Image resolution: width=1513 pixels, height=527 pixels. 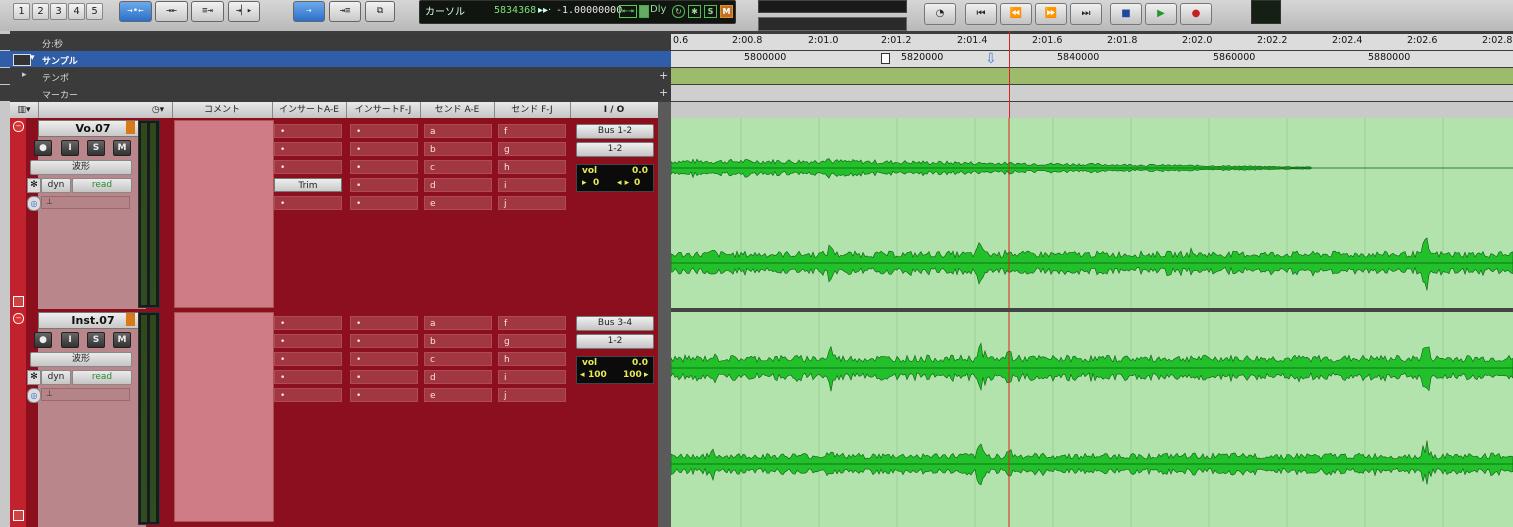 What do you see at coordinates (102, 185) in the screenshot?
I see `automation-mode-selector: read` at bounding box center [102, 185].